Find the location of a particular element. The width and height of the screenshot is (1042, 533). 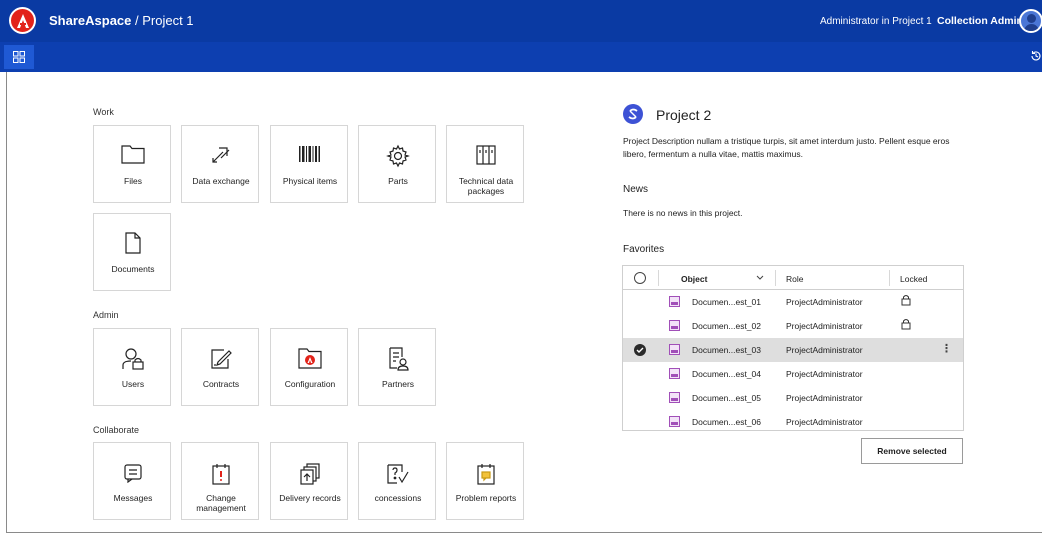

tile-label: Physical items is located at coordinates (310, 181).